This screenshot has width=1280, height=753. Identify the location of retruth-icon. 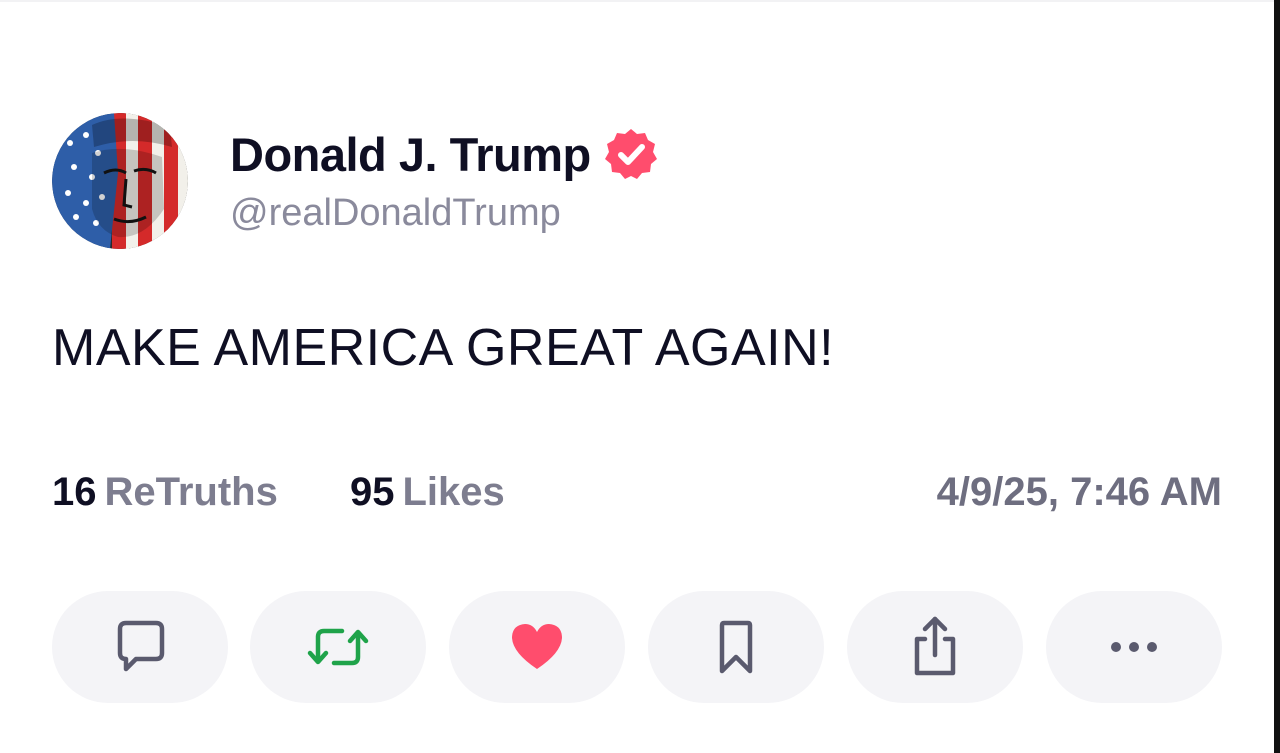
(338, 647).